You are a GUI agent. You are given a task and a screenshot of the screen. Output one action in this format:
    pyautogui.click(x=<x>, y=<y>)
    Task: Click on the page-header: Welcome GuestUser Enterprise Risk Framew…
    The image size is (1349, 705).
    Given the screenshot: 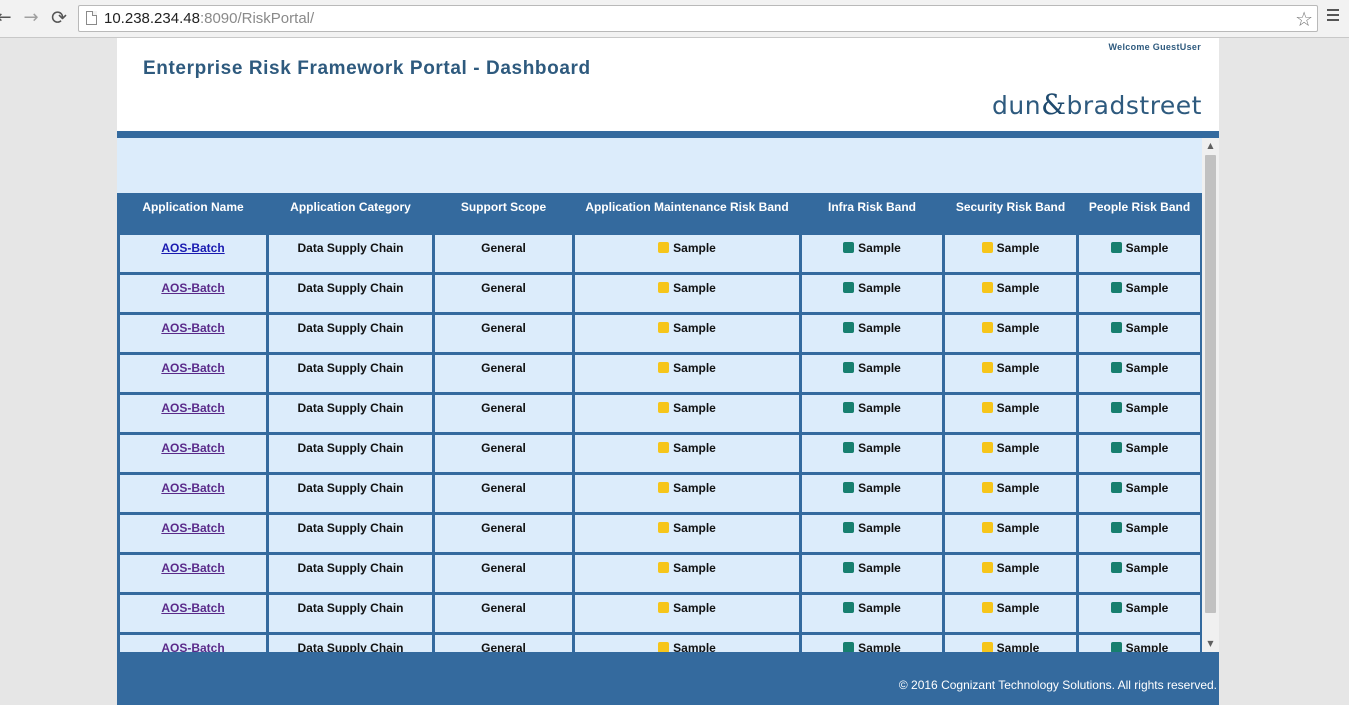 What is the action you would take?
    pyautogui.click(x=668, y=84)
    